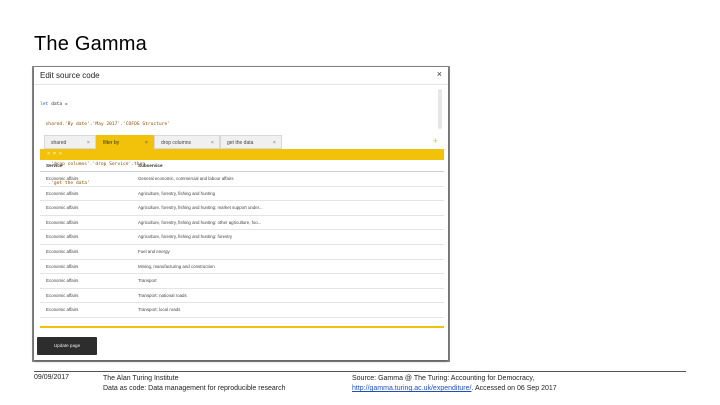 The width and height of the screenshot is (720, 405). What do you see at coordinates (435, 141) in the screenshot?
I see `add-step-icon: +` at bounding box center [435, 141].